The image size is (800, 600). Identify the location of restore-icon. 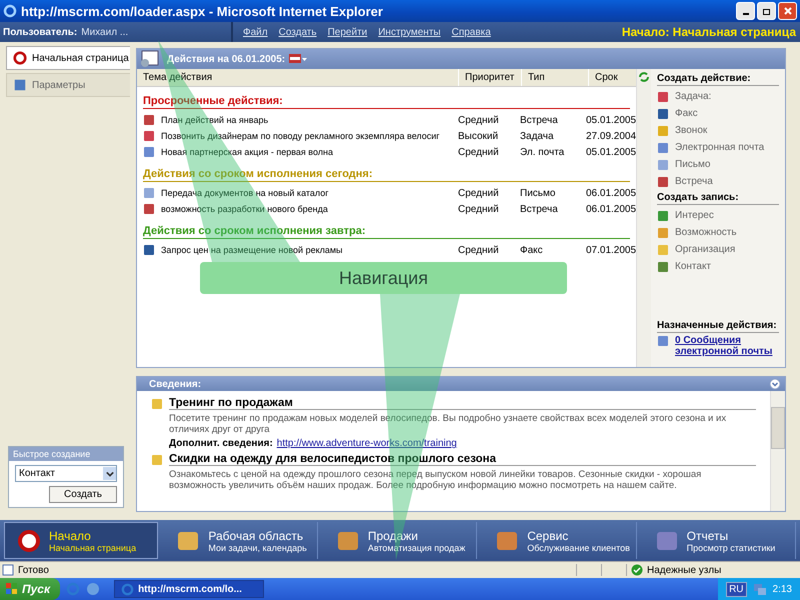
(767, 11).